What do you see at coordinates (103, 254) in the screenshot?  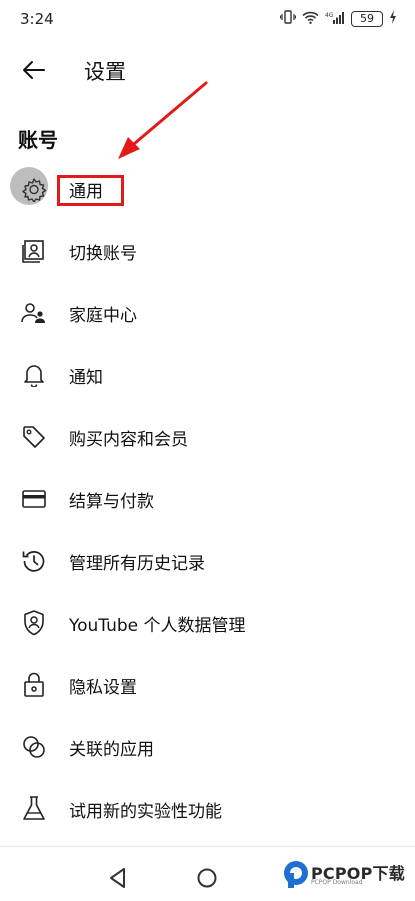 I see `menu-label: 切换账号` at bounding box center [103, 254].